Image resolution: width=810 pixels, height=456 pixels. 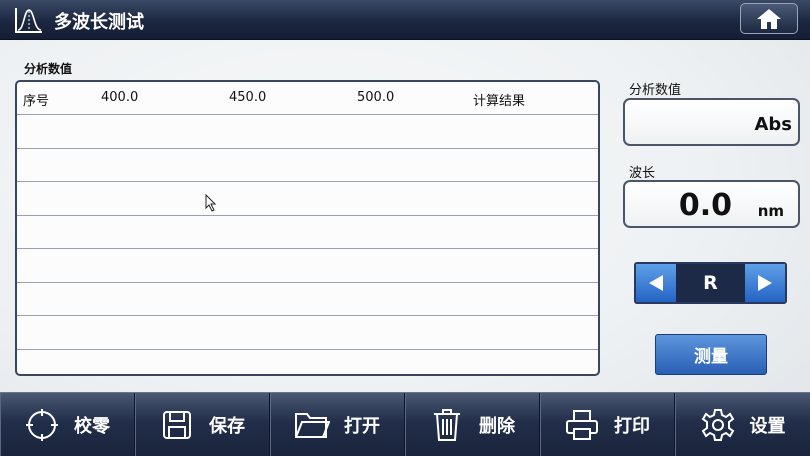 What do you see at coordinates (36, 101) in the screenshot?
I see `column-header-index: 序号` at bounding box center [36, 101].